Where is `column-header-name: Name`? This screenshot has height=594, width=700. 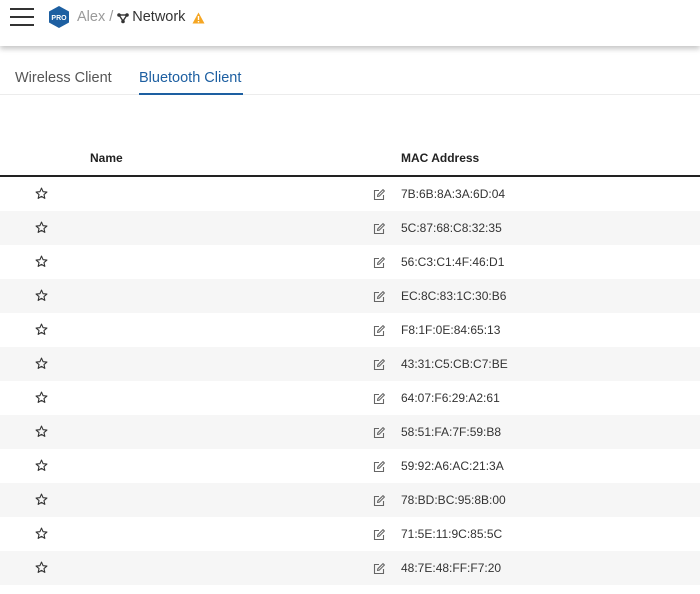 column-header-name: Name is located at coordinates (106, 158).